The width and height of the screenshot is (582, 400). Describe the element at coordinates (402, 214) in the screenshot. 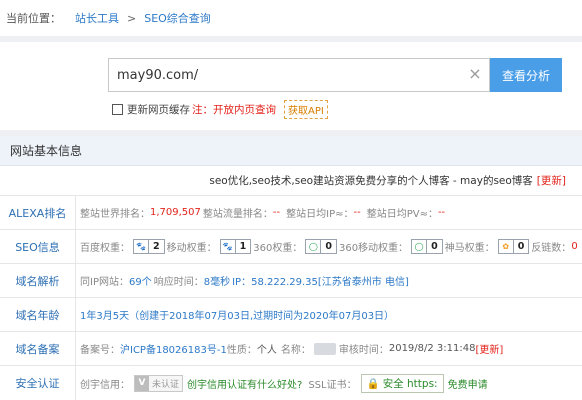

I see `daily-pv-label: 整站日均PV≈：` at that location.